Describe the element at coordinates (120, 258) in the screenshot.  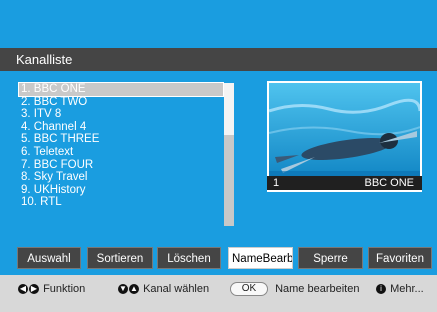
I see `sortieren-button: Sortieren` at that location.